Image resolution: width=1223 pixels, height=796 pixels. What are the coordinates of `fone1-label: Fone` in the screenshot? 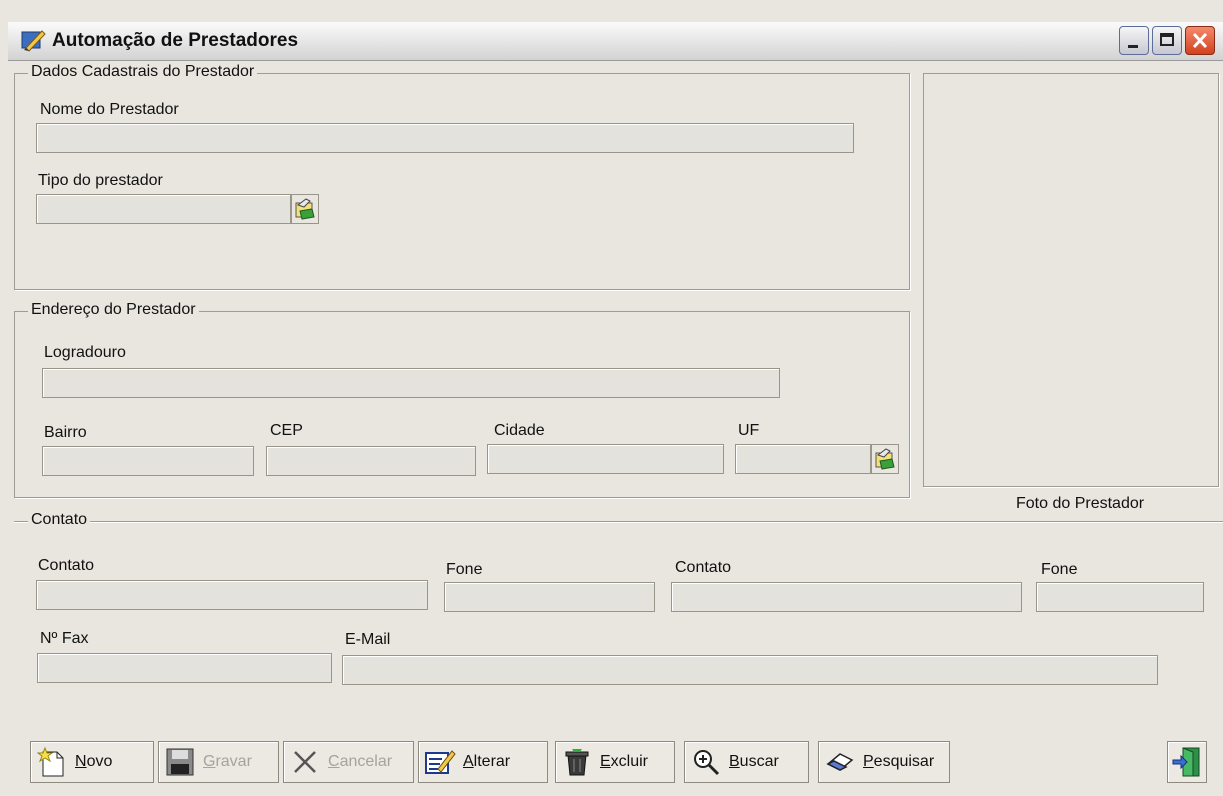 It's located at (464, 569).